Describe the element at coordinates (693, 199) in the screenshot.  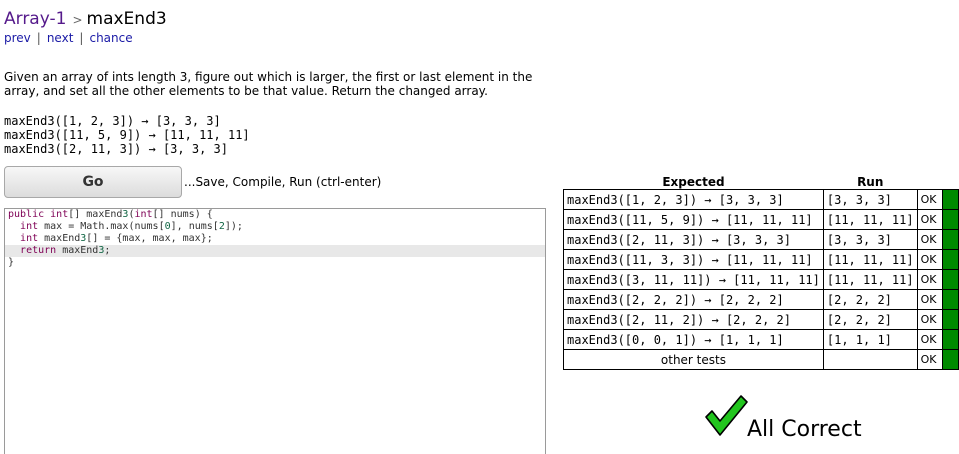
I see `expected-cell: maxEnd3([1, 2, 3]) → [3, 3, 3]` at that location.